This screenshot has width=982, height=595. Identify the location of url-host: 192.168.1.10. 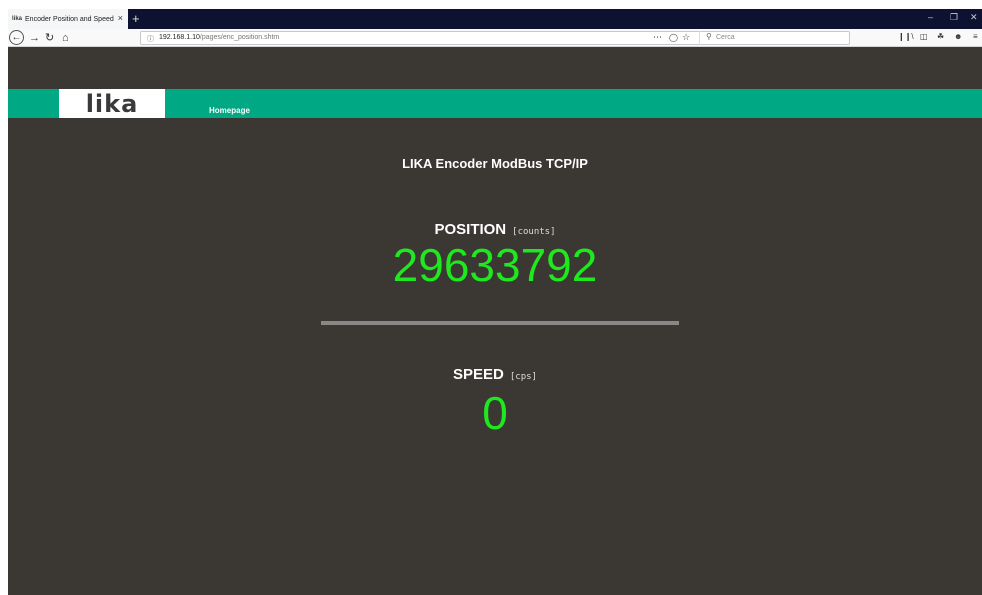
(179, 37).